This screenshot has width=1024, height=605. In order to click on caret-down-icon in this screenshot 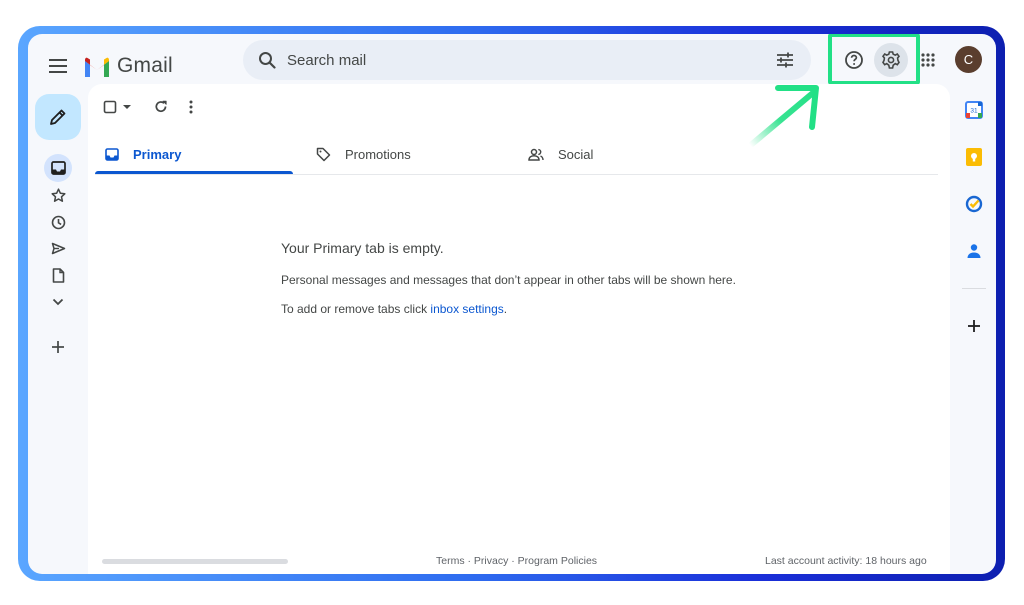, I will do `click(127, 107)`.